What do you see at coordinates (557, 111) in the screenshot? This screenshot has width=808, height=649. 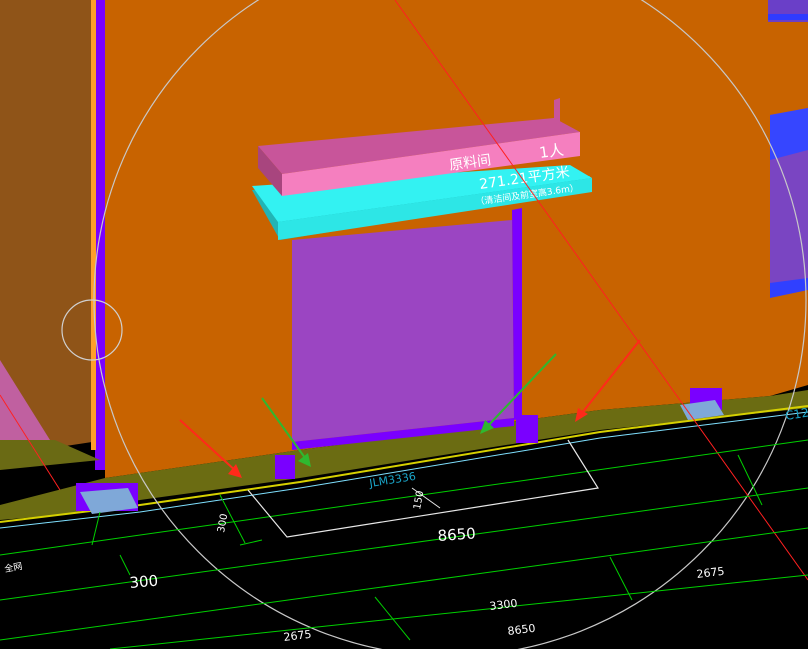 I see `pink-bar-lip` at bounding box center [557, 111].